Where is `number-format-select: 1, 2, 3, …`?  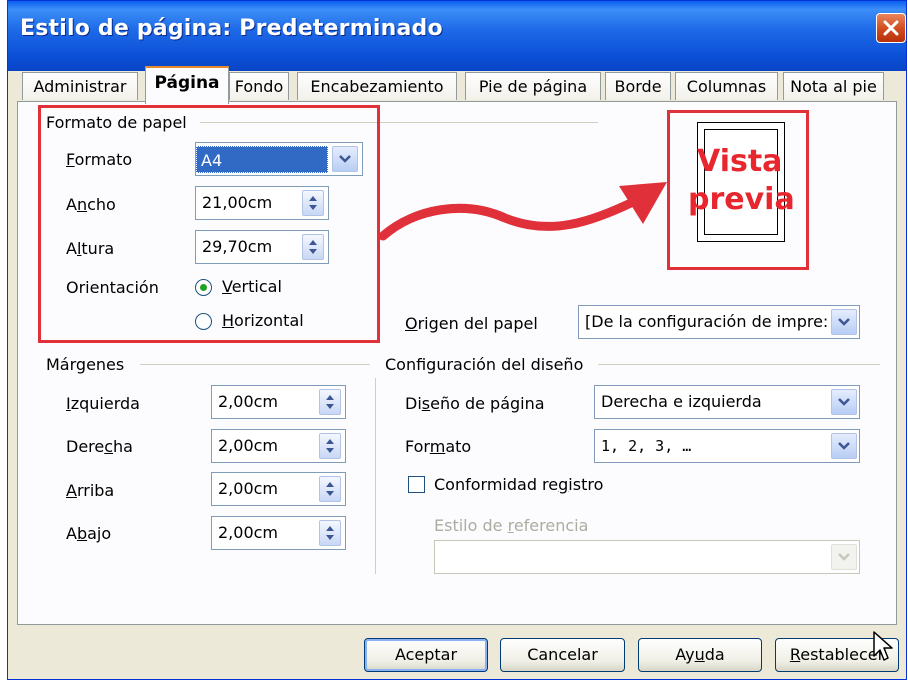 number-format-select: 1, 2, 3, … is located at coordinates (727, 446).